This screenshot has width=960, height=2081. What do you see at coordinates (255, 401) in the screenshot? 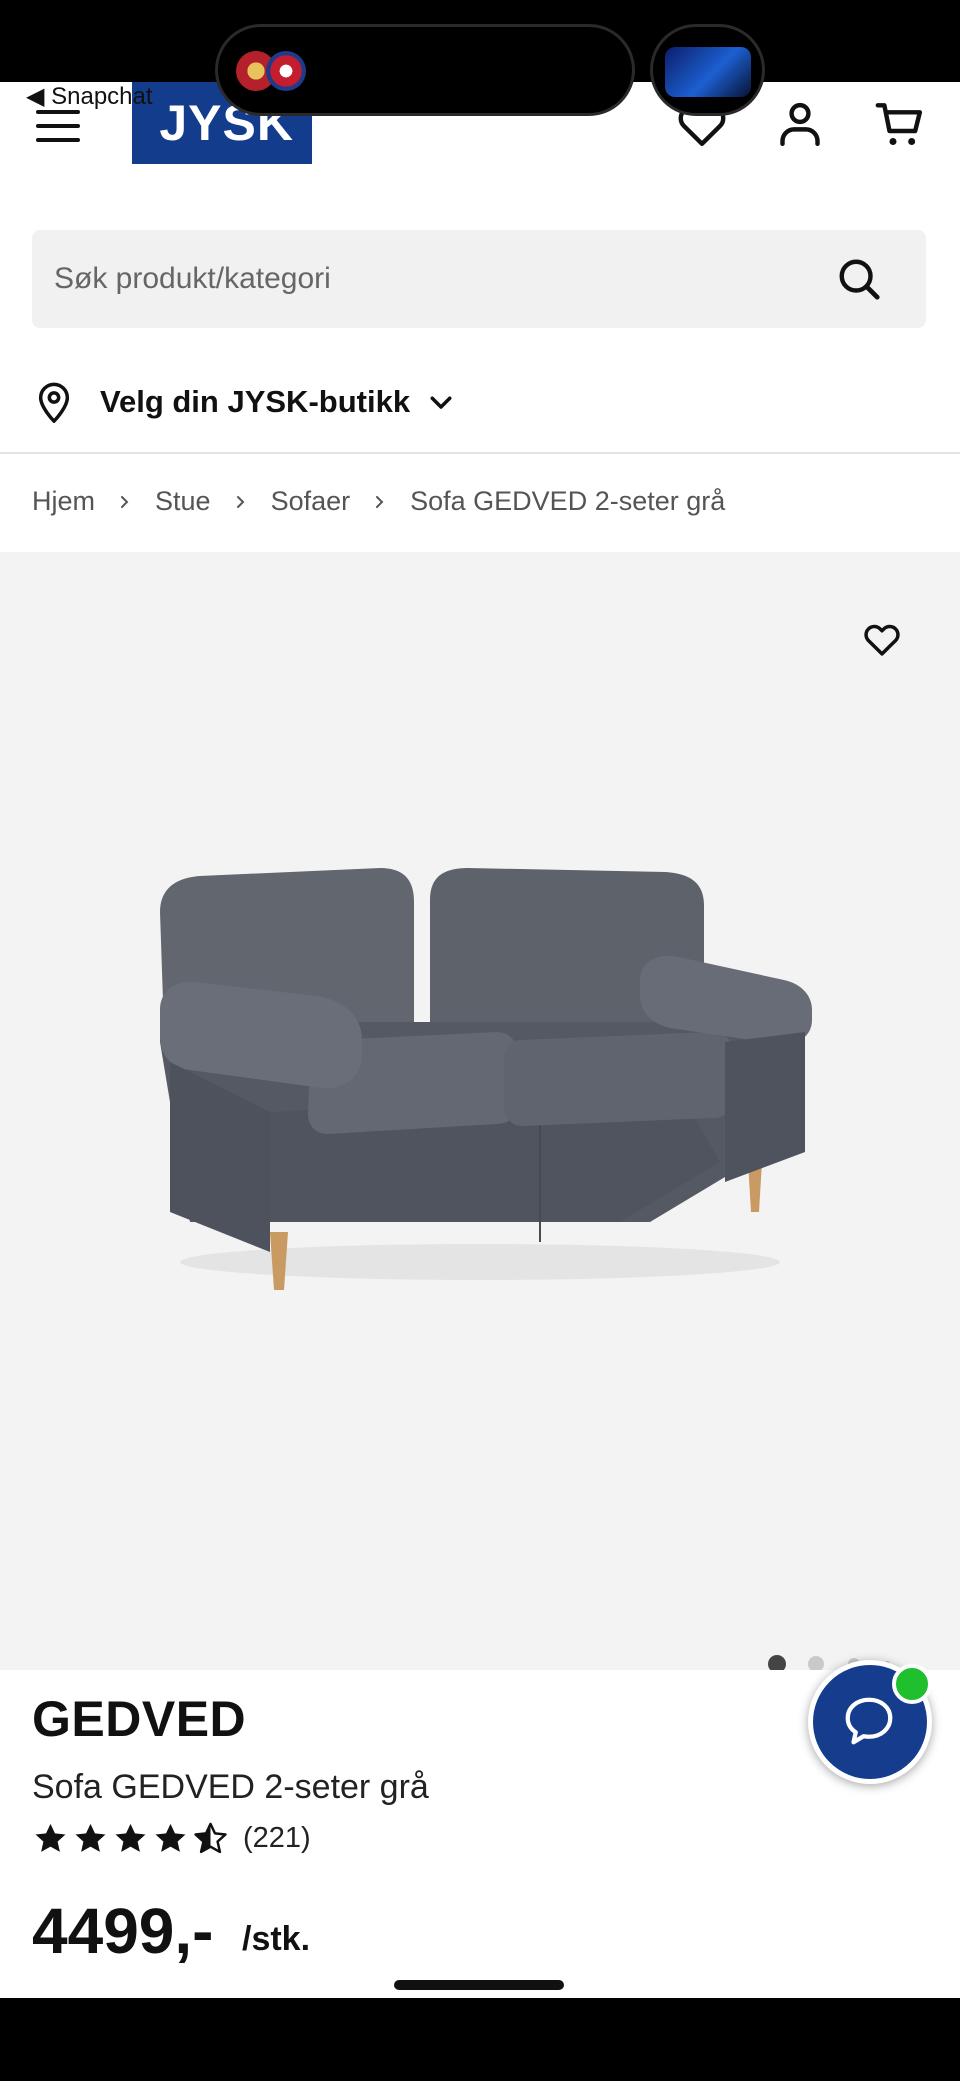
I see `store-selector-label: Velg din JYSK-butikk` at bounding box center [255, 401].